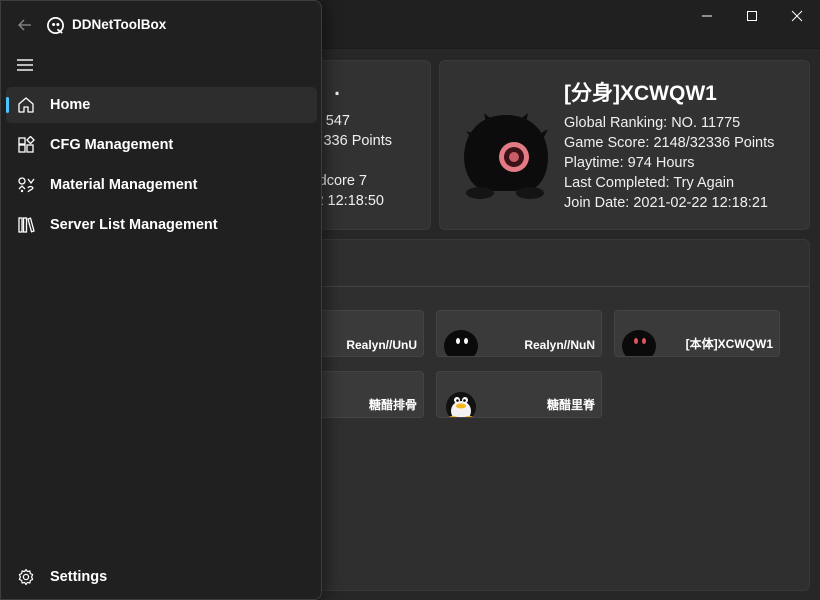 This screenshot has height=600, width=820. What do you see at coordinates (559, 345) in the screenshot?
I see `friend-name: Realyn//NuN` at bounding box center [559, 345].